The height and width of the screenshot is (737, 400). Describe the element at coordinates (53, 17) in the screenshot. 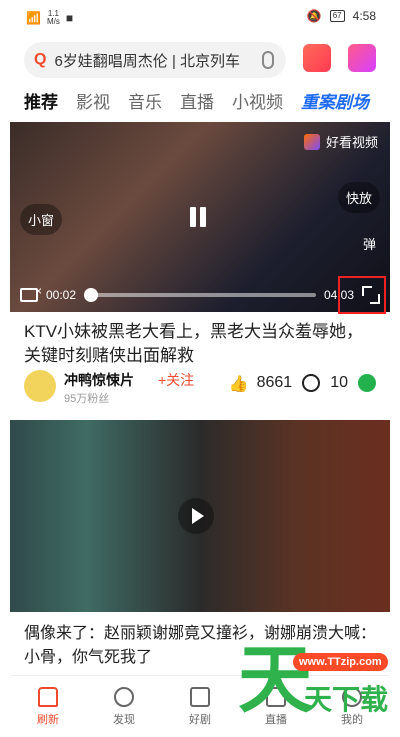

I see `network-speed: 1.1 M/s` at that location.